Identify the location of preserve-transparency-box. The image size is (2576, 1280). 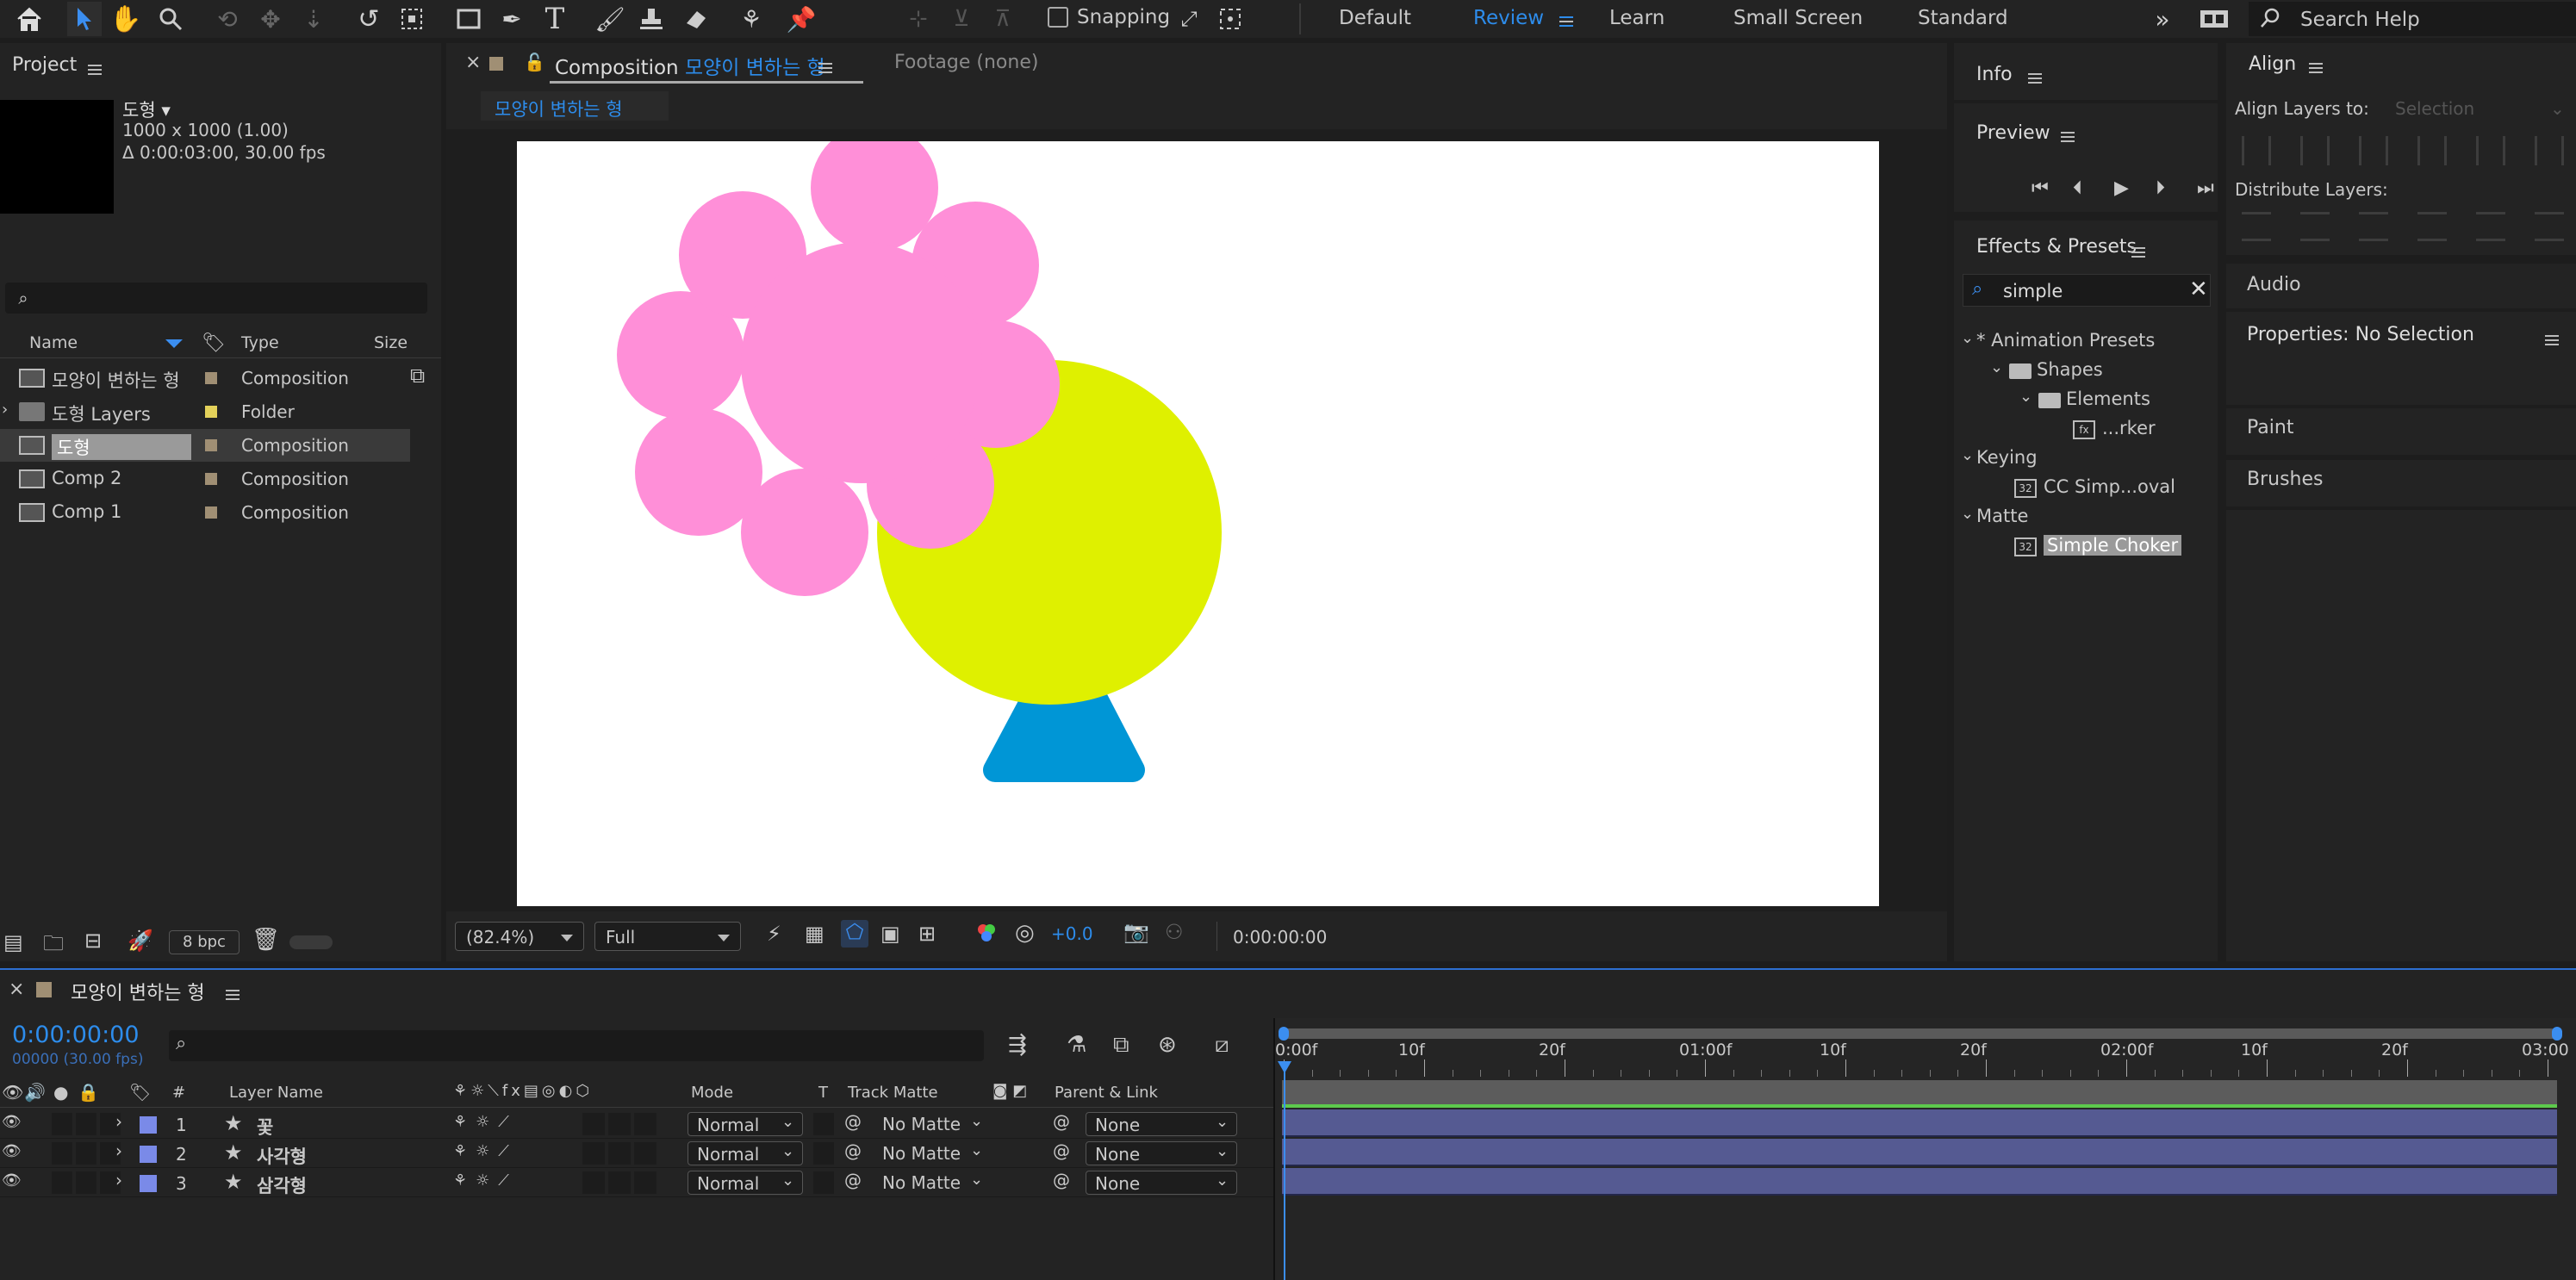
(824, 1153).